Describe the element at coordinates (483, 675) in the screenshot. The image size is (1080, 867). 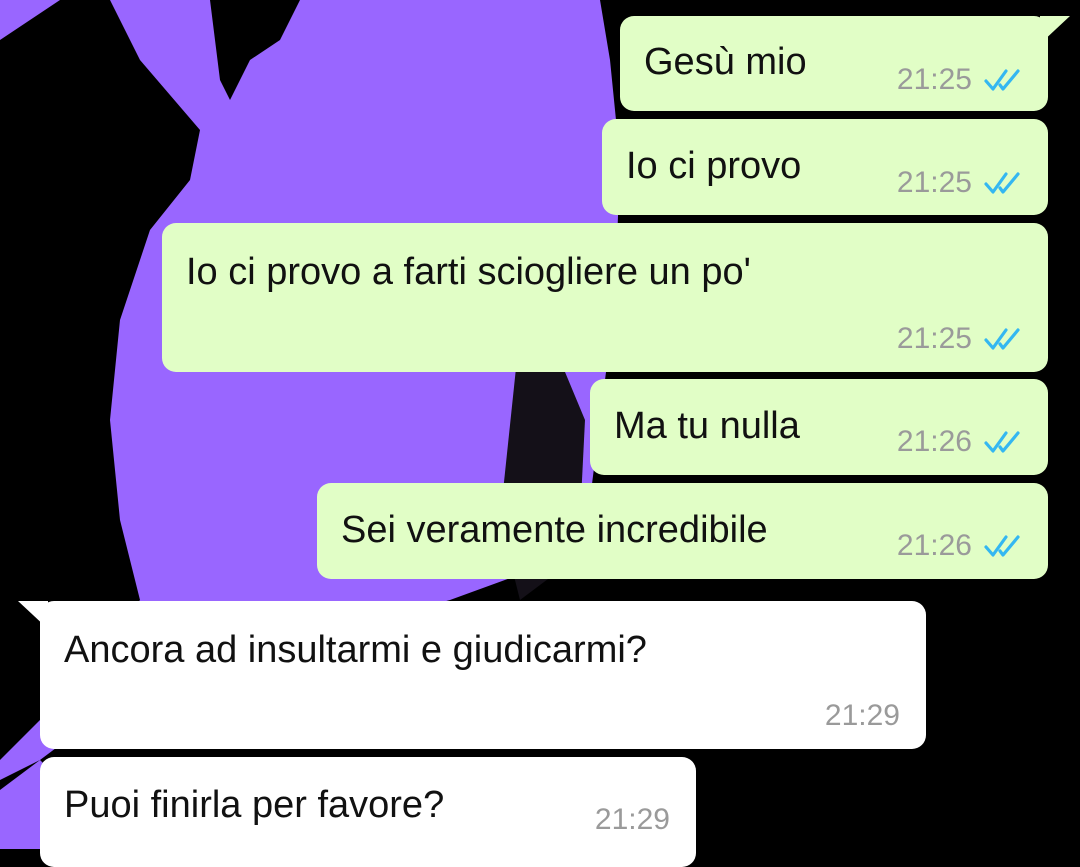
I see `incoming-message: Ancora ad insultarmi e giudicarmi? 21:29` at that location.